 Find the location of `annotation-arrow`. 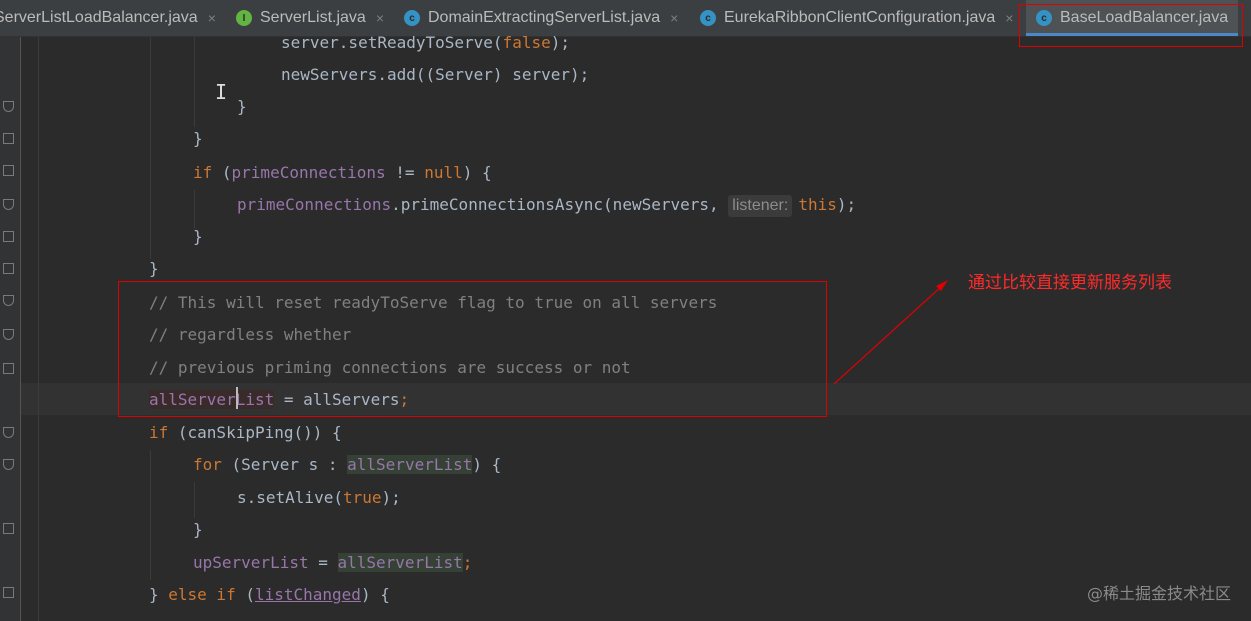

annotation-arrow is located at coordinates (890, 332).